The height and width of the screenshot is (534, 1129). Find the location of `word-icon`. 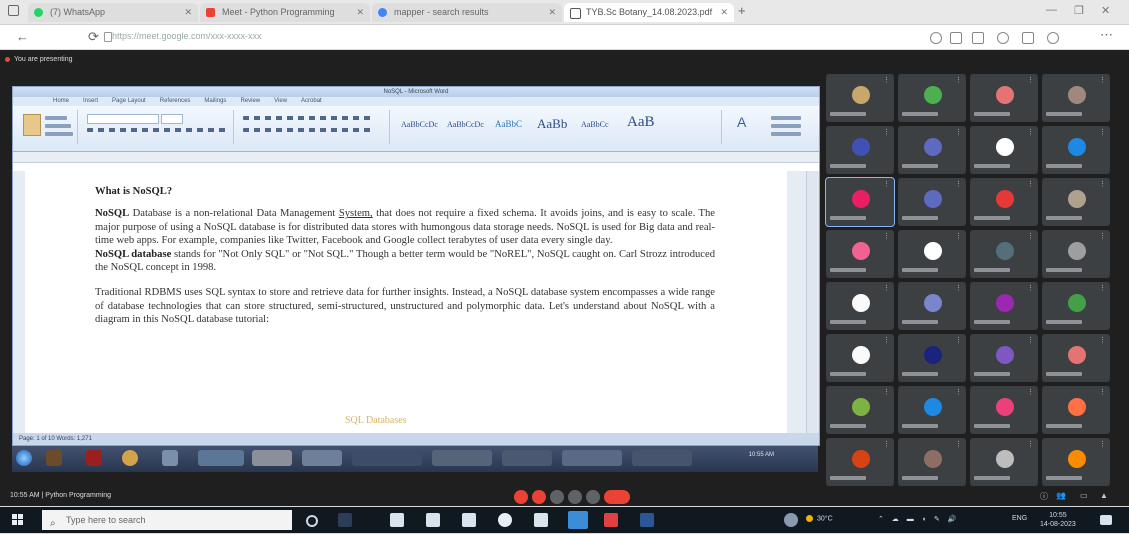

word-icon is located at coordinates (647, 520).